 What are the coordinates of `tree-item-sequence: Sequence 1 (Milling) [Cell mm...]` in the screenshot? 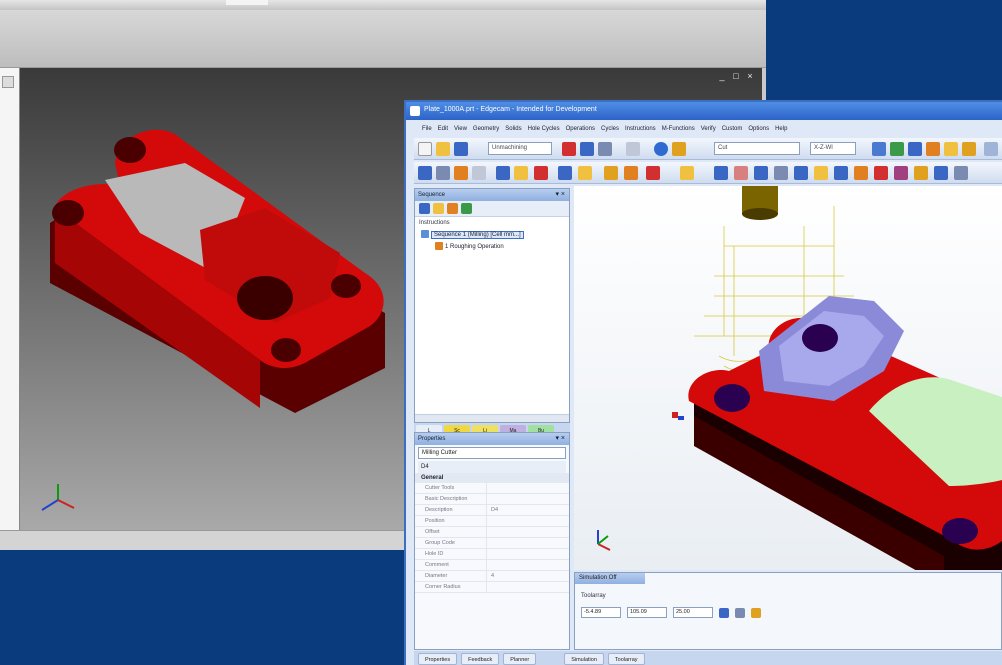 It's located at (492, 235).